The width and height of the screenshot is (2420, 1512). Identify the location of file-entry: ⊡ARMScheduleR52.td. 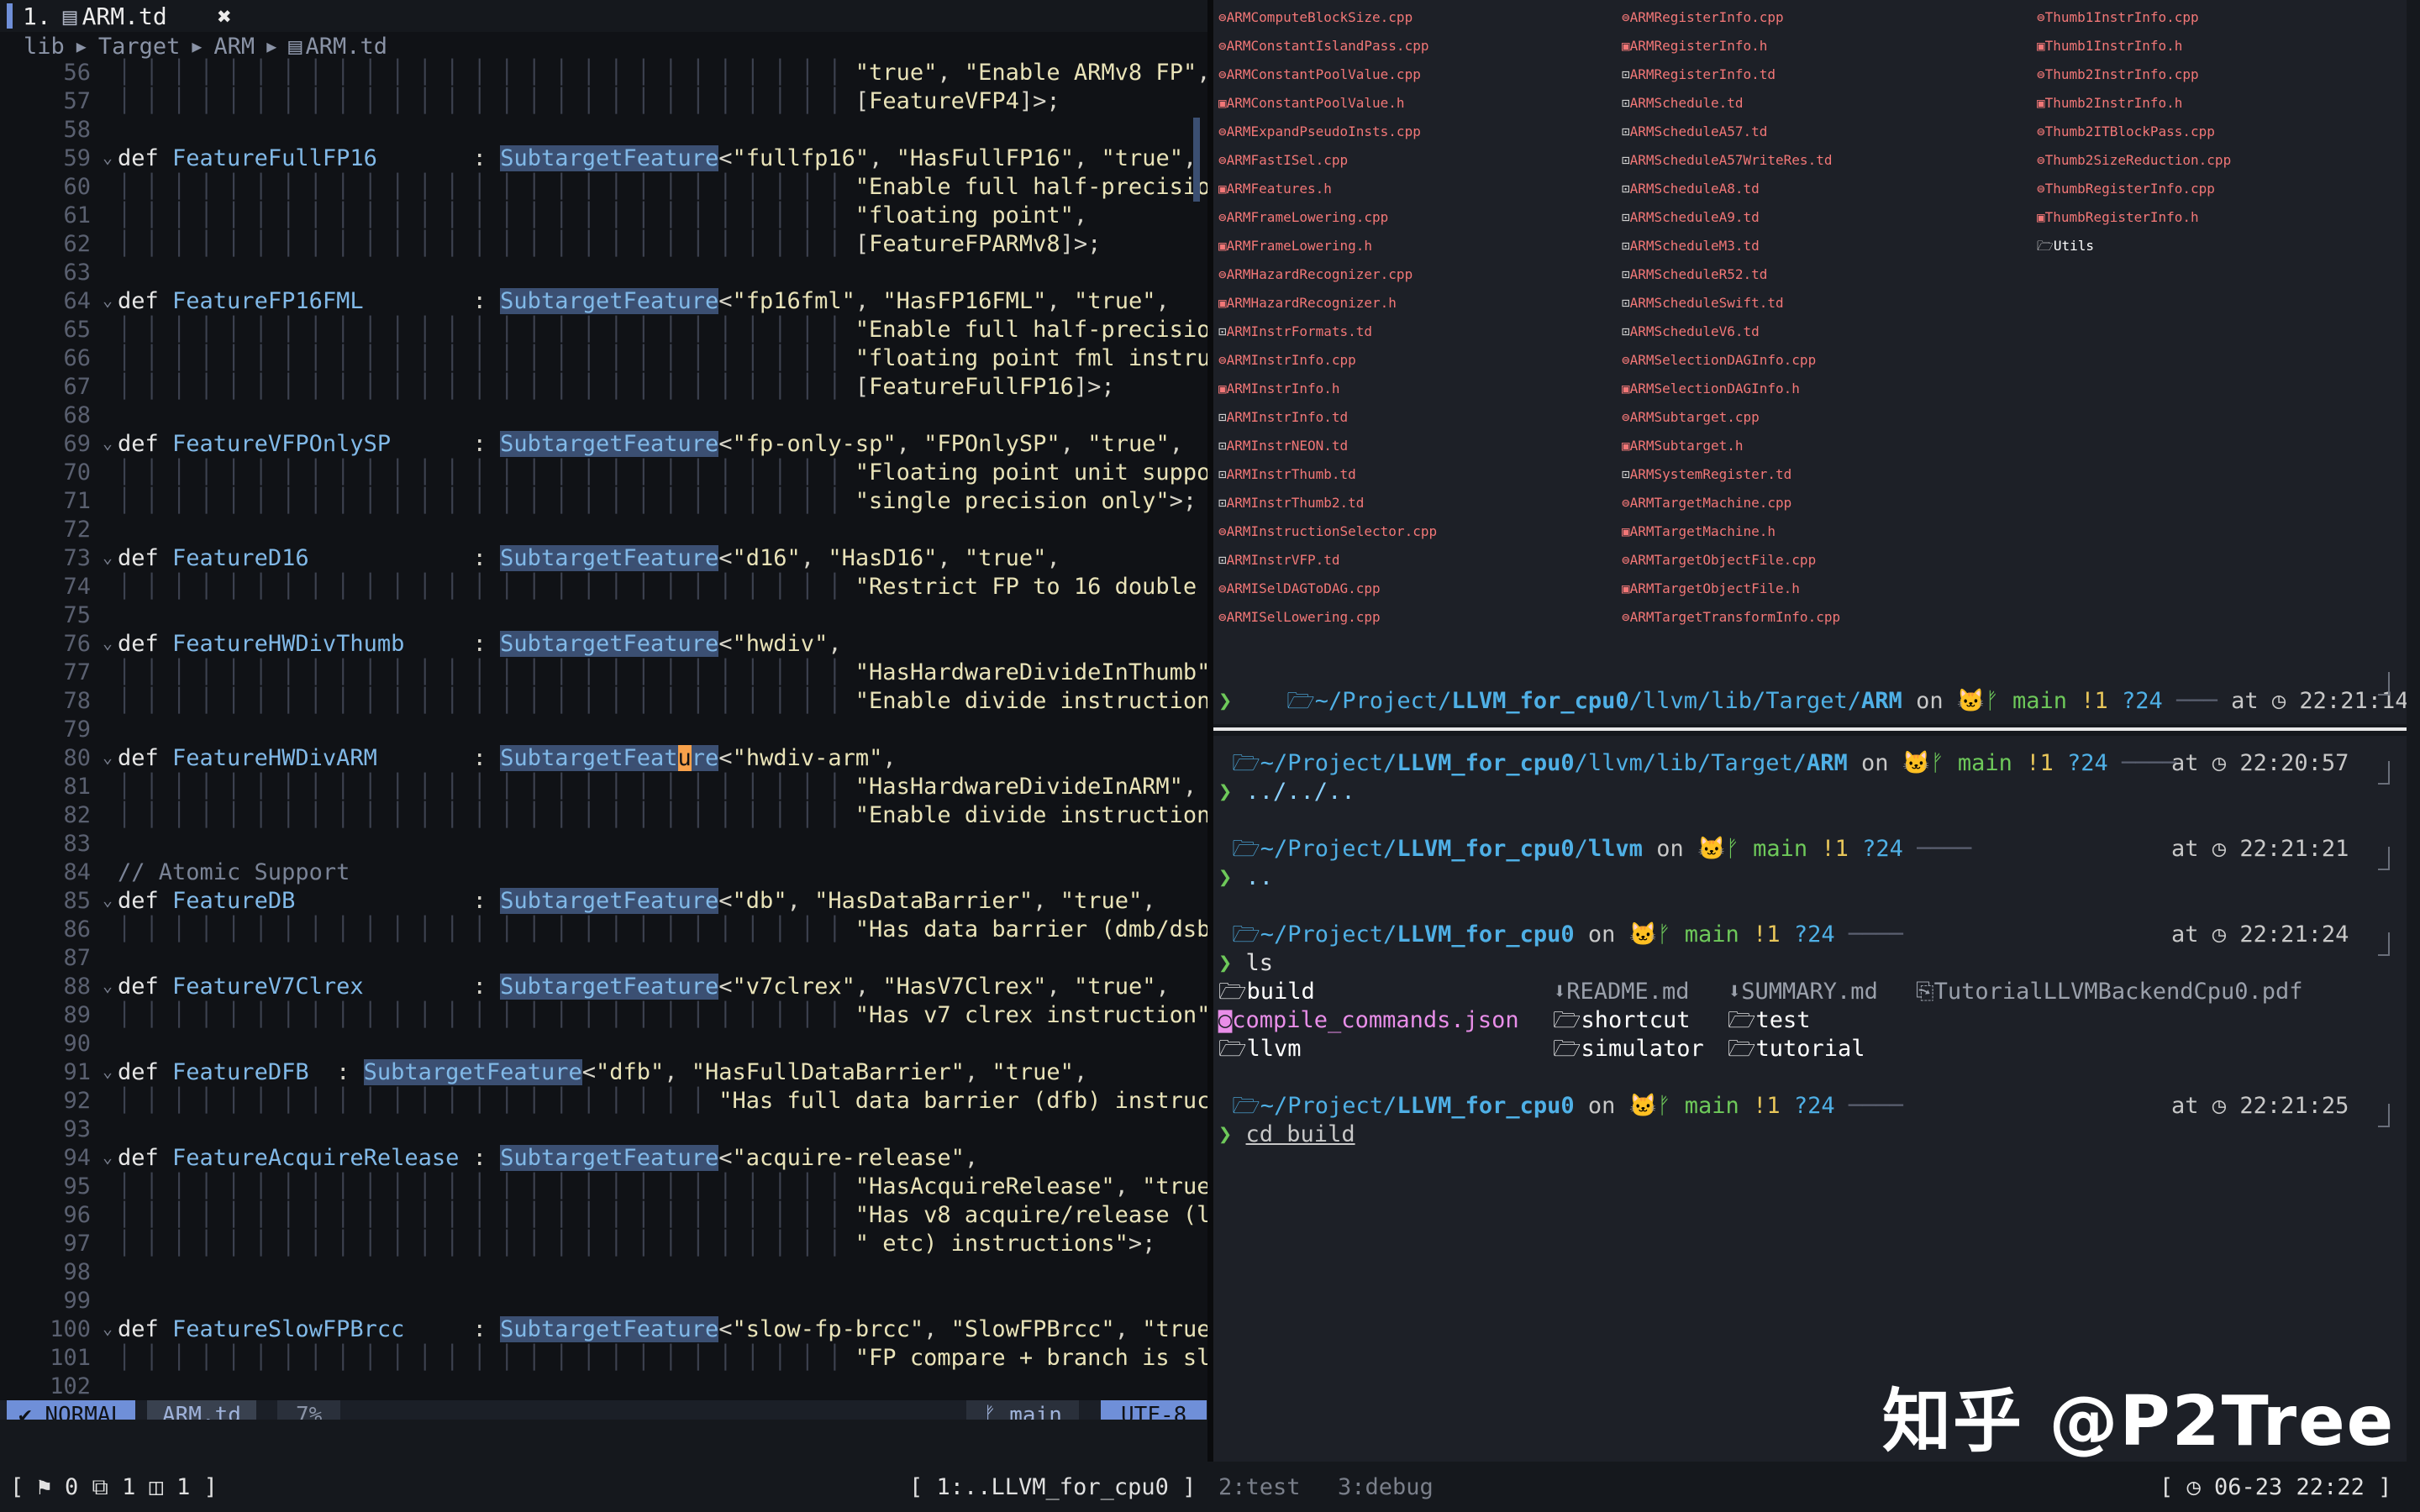
(1695, 274).